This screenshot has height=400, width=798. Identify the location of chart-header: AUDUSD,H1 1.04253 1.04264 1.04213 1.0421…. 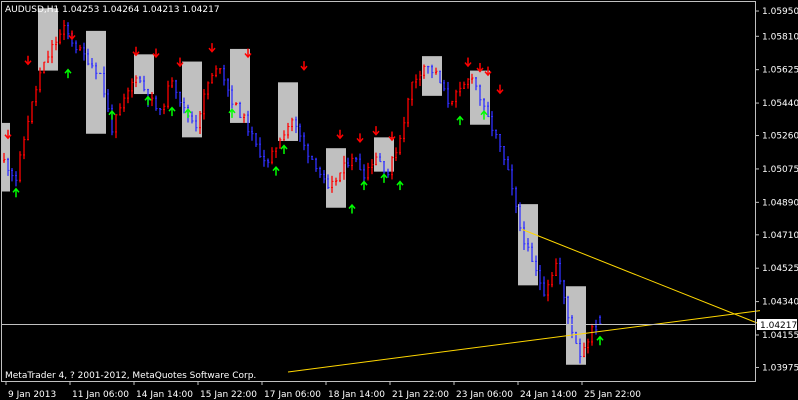
(112, 10).